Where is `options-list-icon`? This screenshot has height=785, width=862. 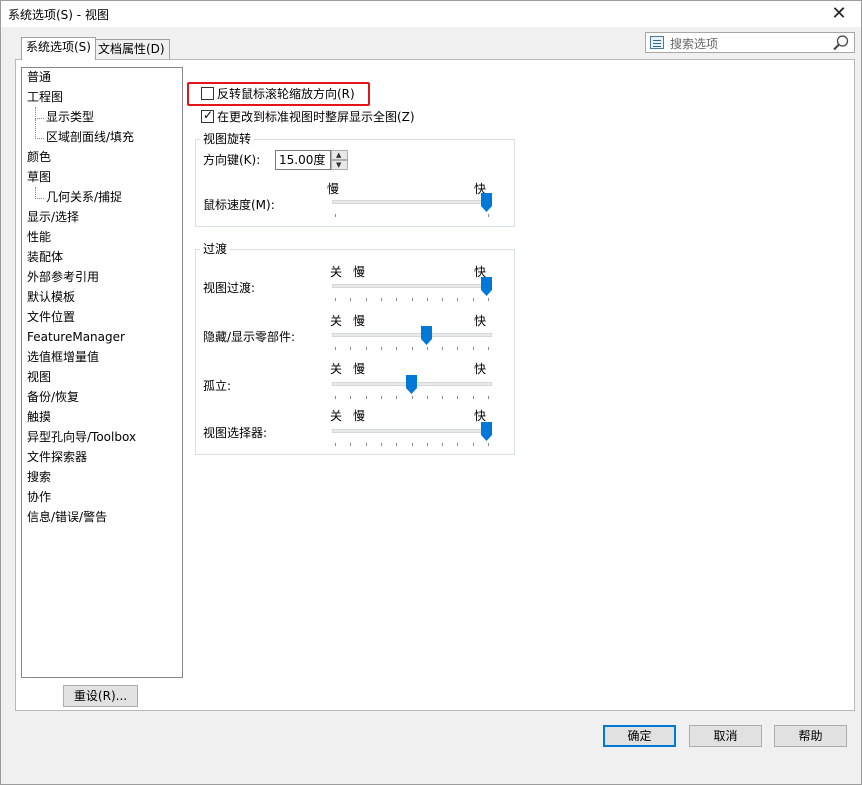
options-list-icon is located at coordinates (657, 42).